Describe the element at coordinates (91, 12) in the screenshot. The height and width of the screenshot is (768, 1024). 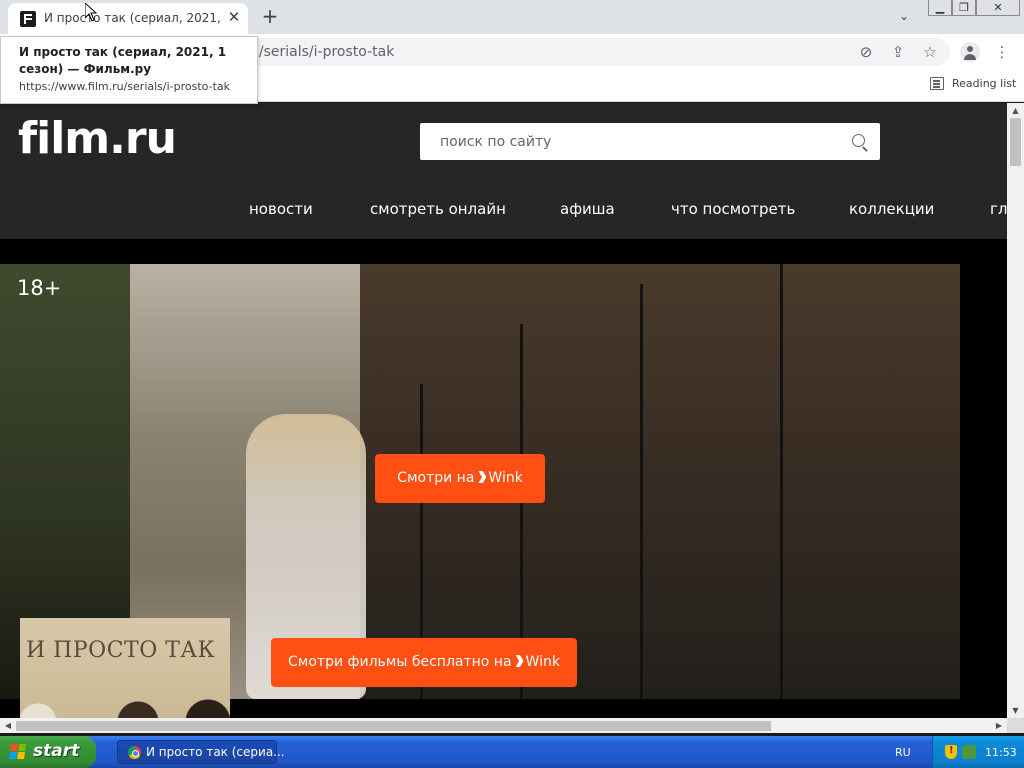
I see `mouse-cursor-icon` at that location.